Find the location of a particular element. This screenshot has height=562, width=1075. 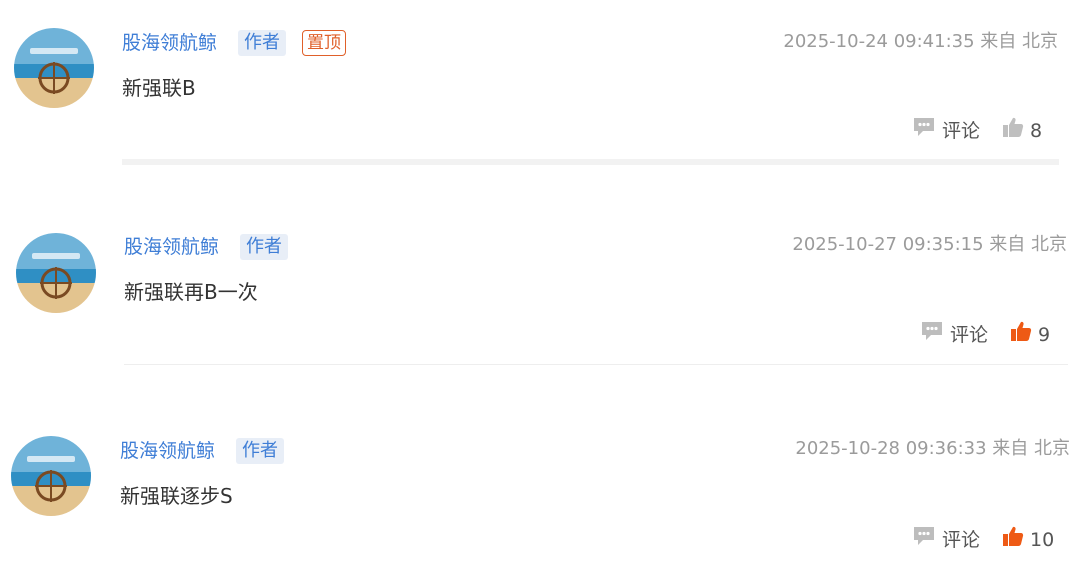

like-button: 10 is located at coordinates (1028, 540).